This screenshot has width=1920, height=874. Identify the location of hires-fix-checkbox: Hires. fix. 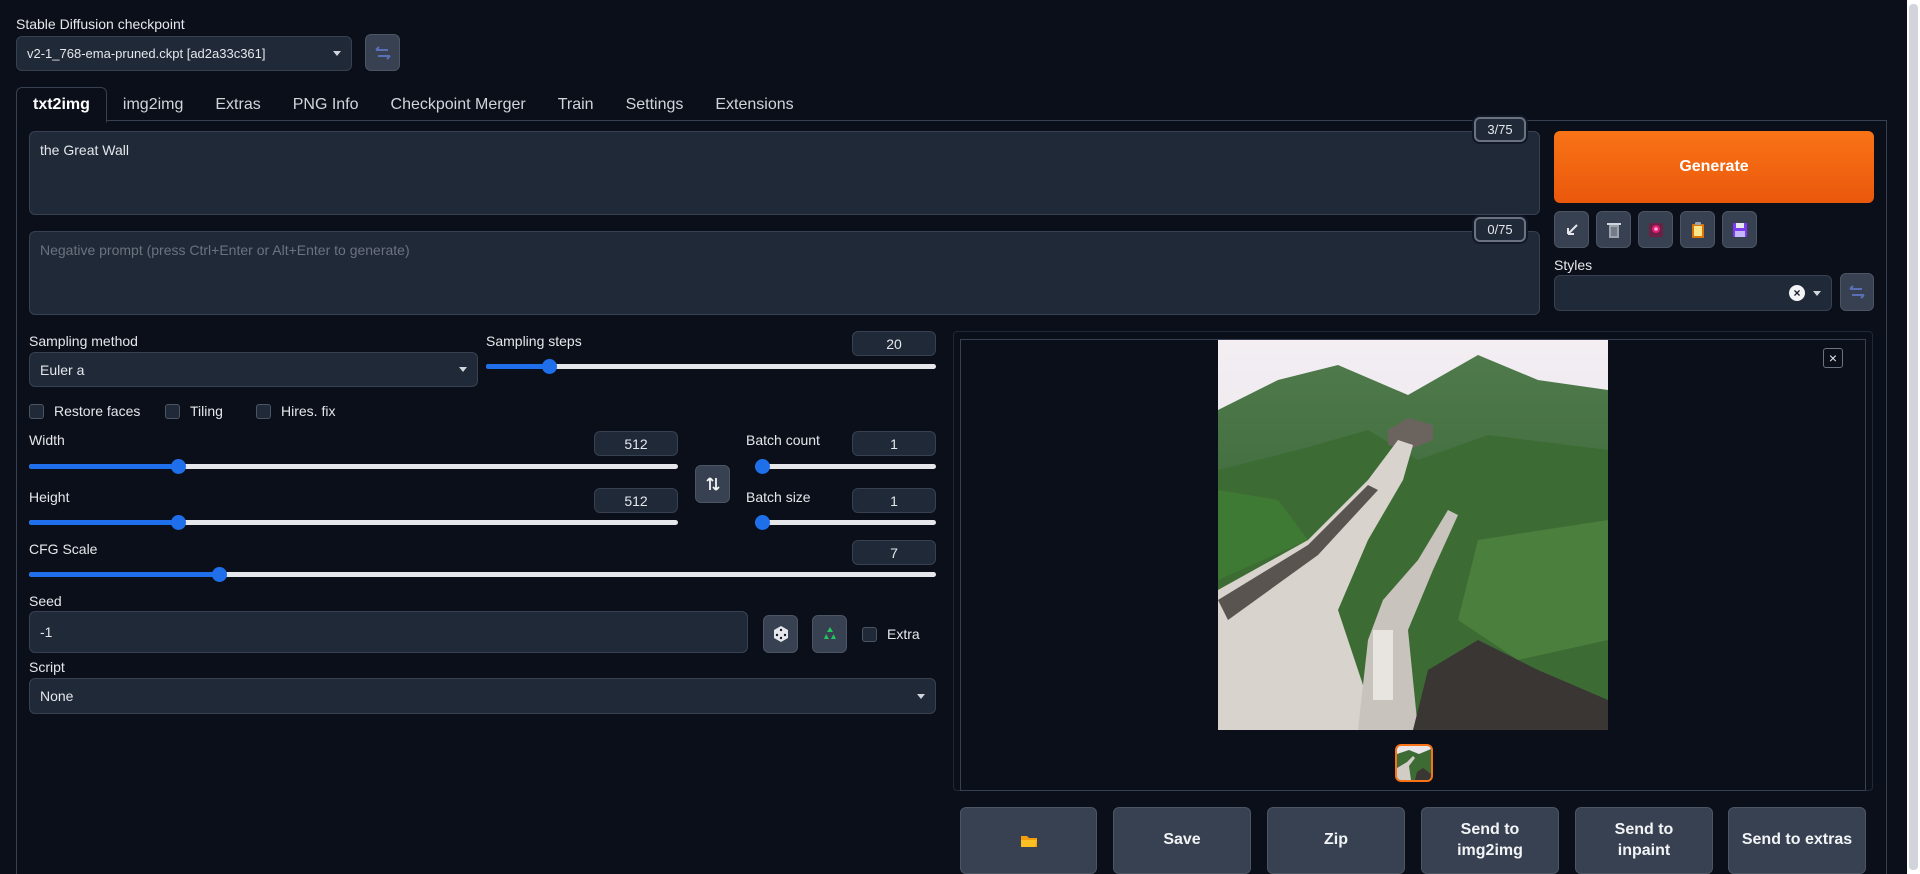
(295, 411).